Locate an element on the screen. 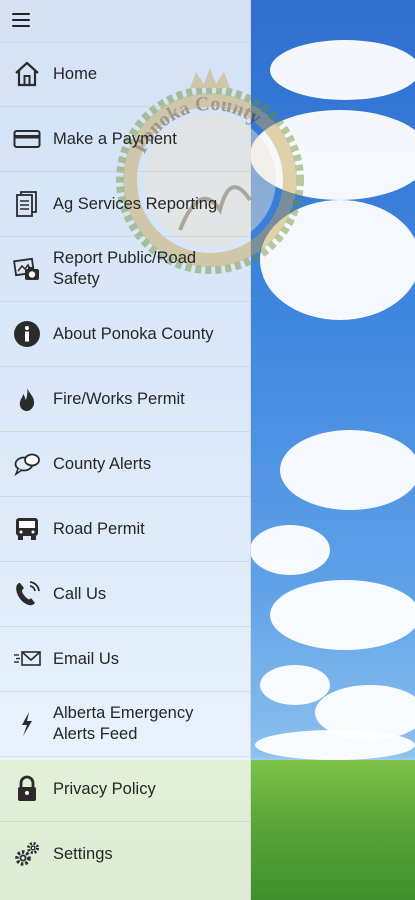  menu-item-make-a-payment: Make a Payment is located at coordinates (125, 139).